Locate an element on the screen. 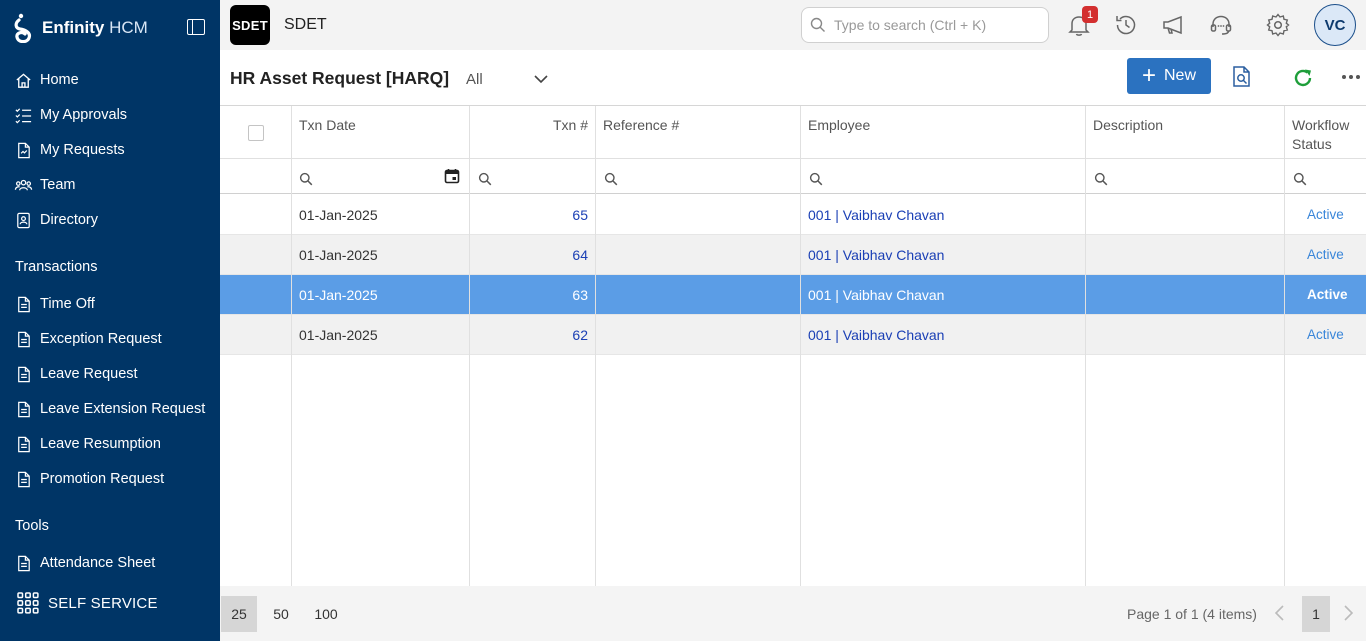 This screenshot has height=641, width=1366. sidebar-item-label: Leave Resumption is located at coordinates (100, 444).